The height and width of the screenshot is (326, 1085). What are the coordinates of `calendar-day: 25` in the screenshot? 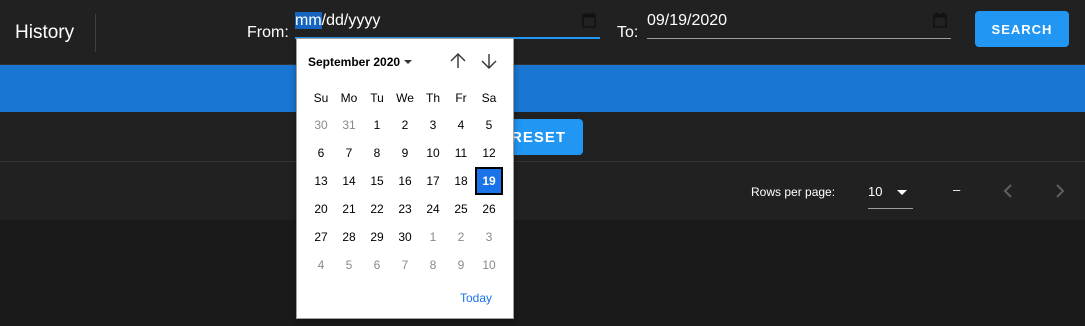 It's located at (461, 209).